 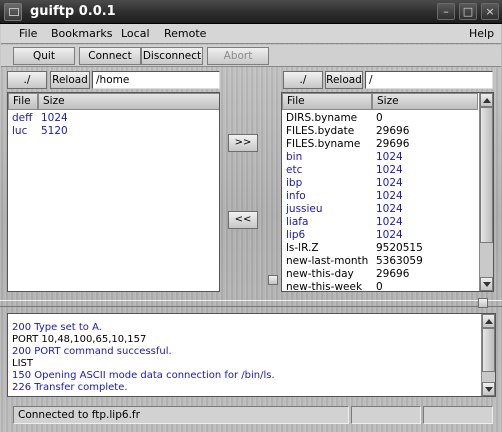 I want to click on file-name: DIRS.byname, so click(x=322, y=118).